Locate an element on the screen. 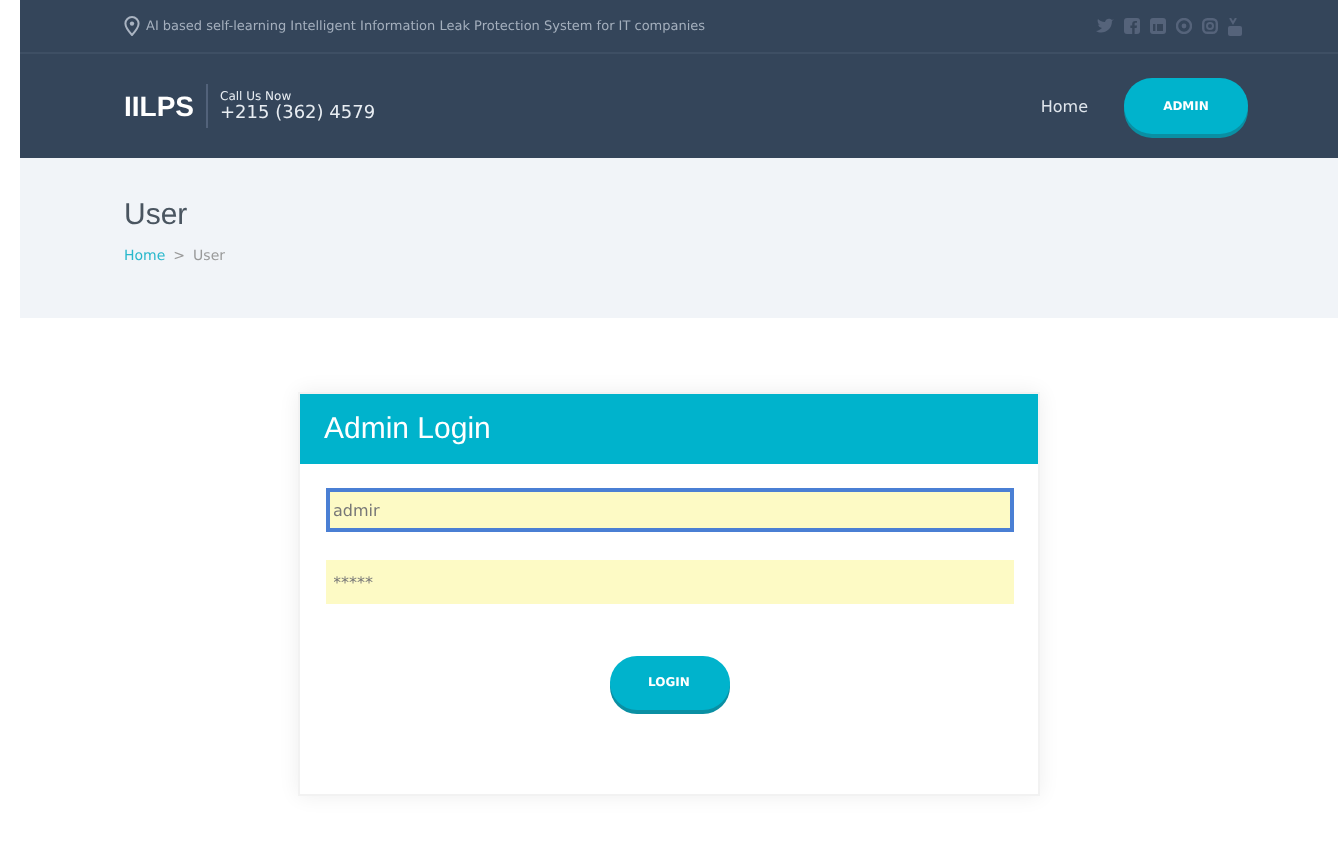 Image resolution: width=1338 pixels, height=850 pixels. youtube-icon is located at coordinates (1235, 26).